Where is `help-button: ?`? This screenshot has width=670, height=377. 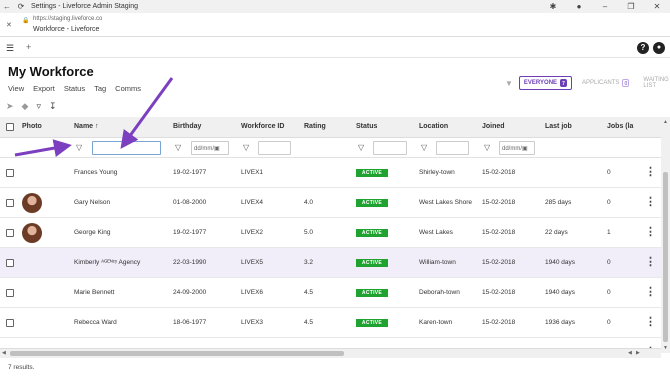 help-button: ? is located at coordinates (643, 48).